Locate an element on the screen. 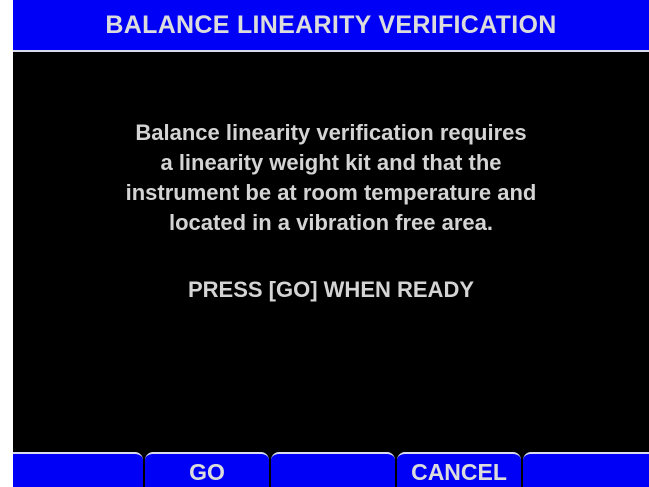  ready-prompt: PRESS [GO] WHEN READY is located at coordinates (331, 289).